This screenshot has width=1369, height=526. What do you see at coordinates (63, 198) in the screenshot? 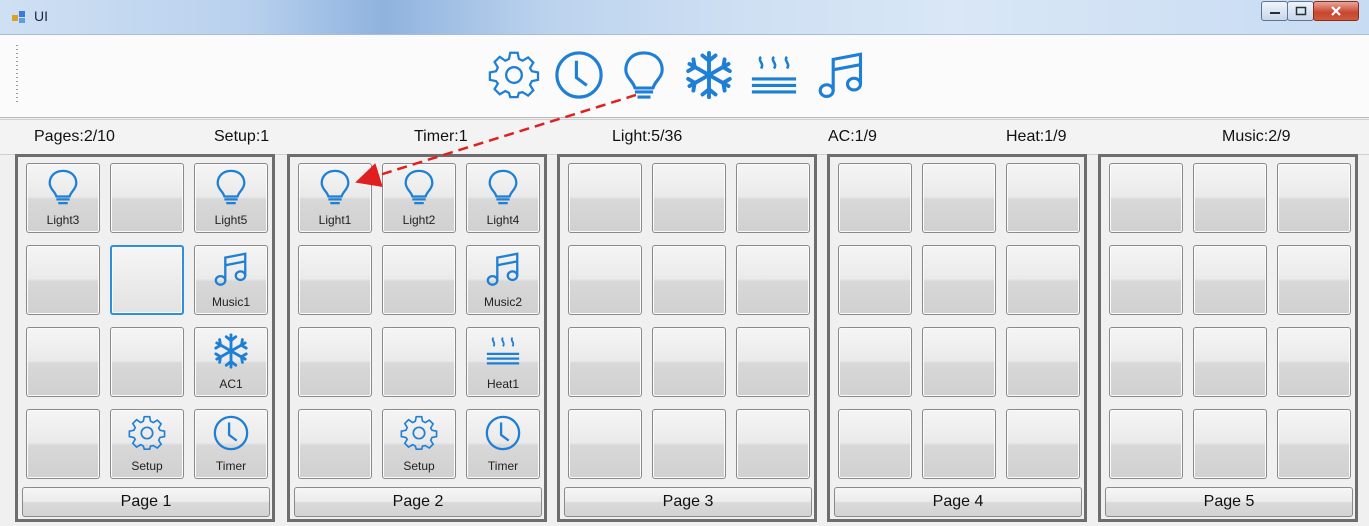
I see `cell-light3: Light3` at bounding box center [63, 198].